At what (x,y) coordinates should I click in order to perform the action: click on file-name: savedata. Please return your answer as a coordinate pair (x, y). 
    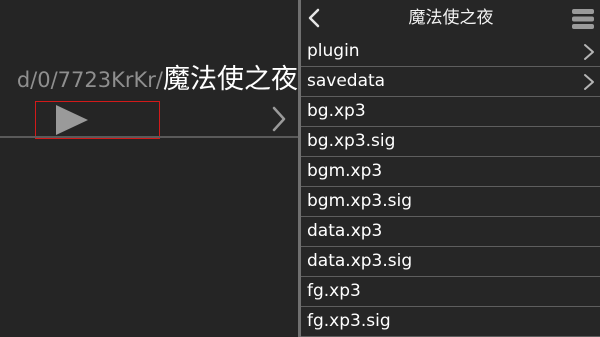
    Looking at the image, I should click on (346, 81).